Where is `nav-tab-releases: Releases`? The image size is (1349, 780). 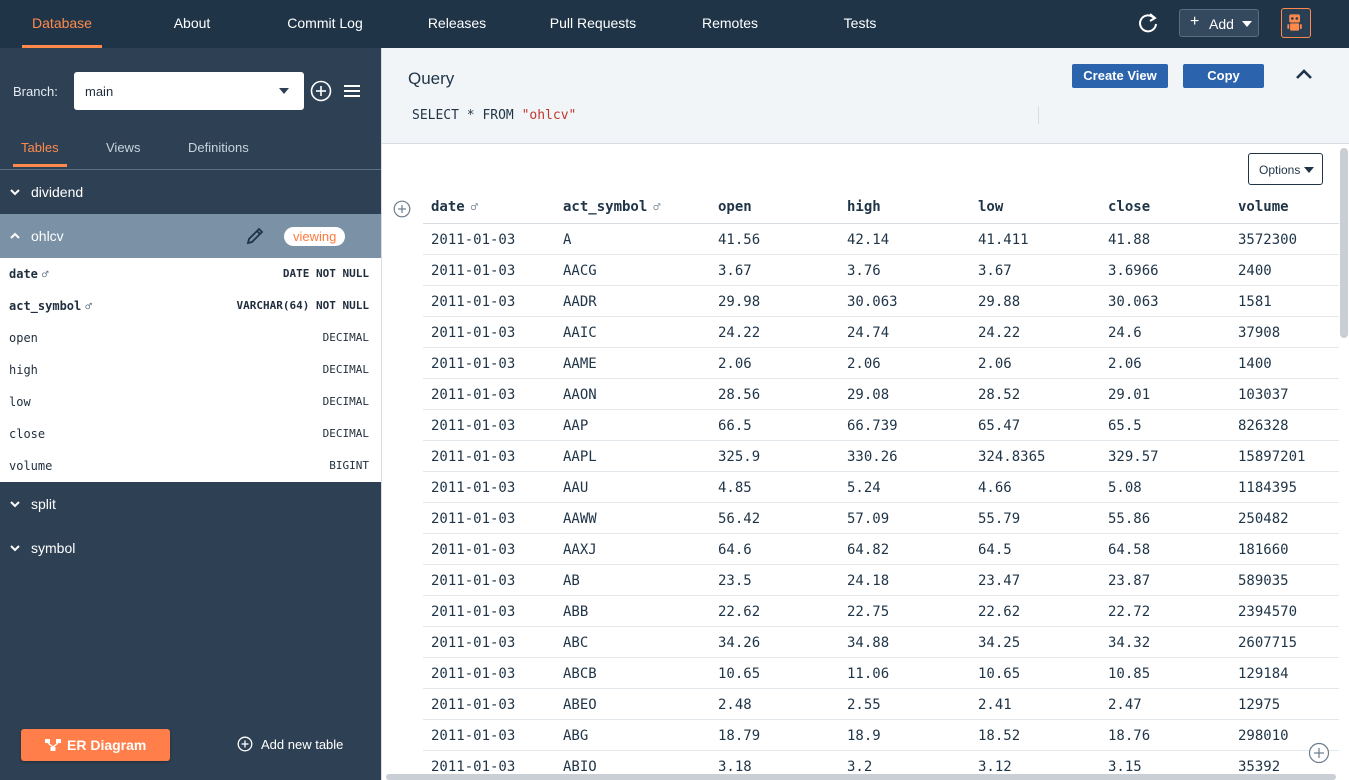 nav-tab-releases: Releases is located at coordinates (457, 24).